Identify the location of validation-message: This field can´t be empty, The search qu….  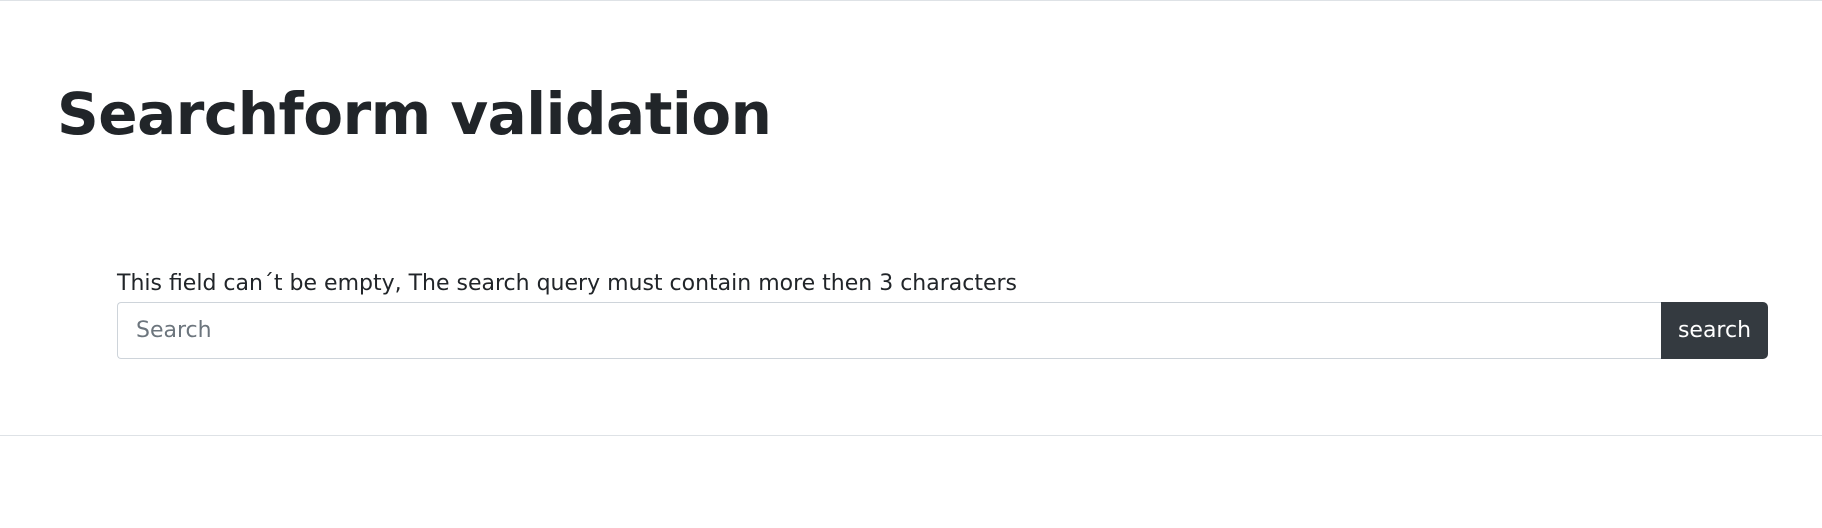
(567, 283).